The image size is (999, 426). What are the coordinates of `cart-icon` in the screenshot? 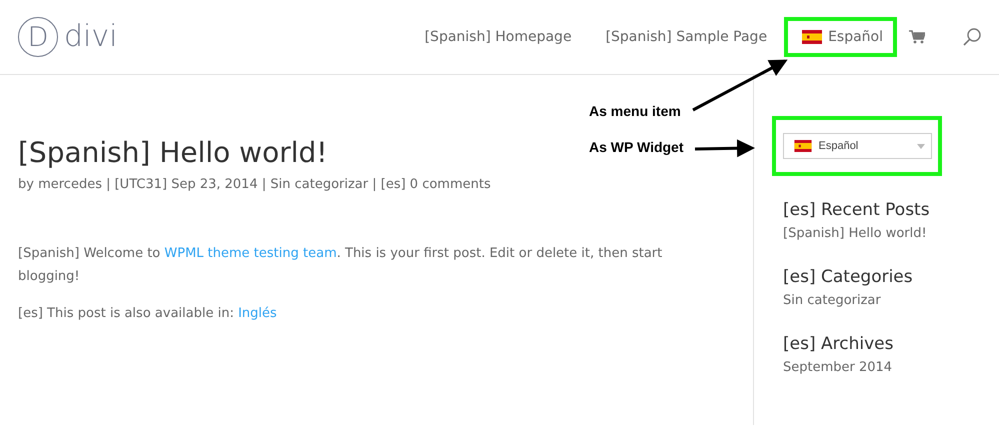 It's located at (917, 37).